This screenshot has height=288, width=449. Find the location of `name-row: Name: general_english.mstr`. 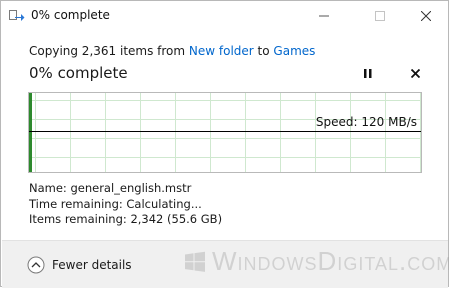

name-row: Name: general_english.mstr is located at coordinates (125, 189).